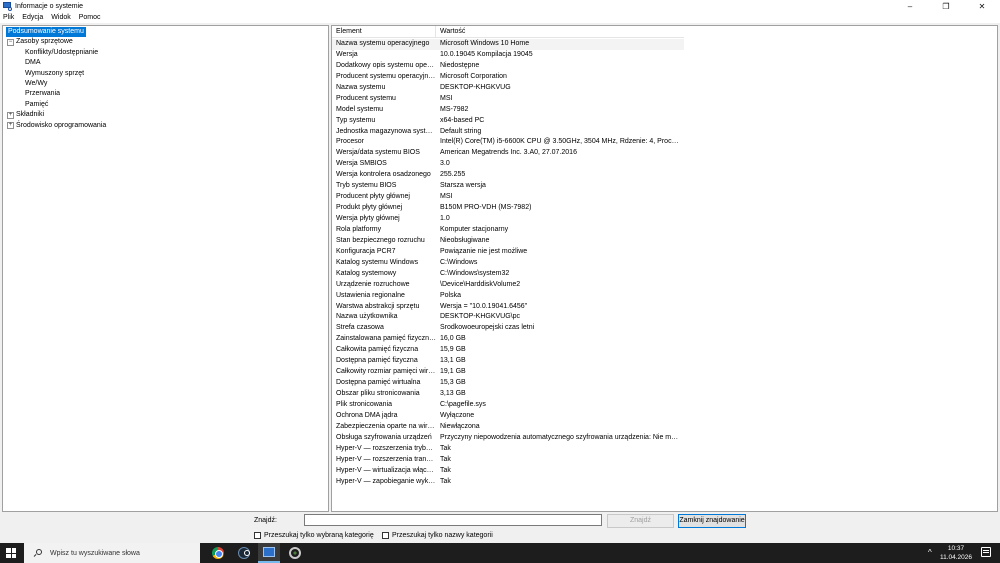  Describe the element at coordinates (560, 31) in the screenshot. I see `column-header-value: Wartość` at that location.